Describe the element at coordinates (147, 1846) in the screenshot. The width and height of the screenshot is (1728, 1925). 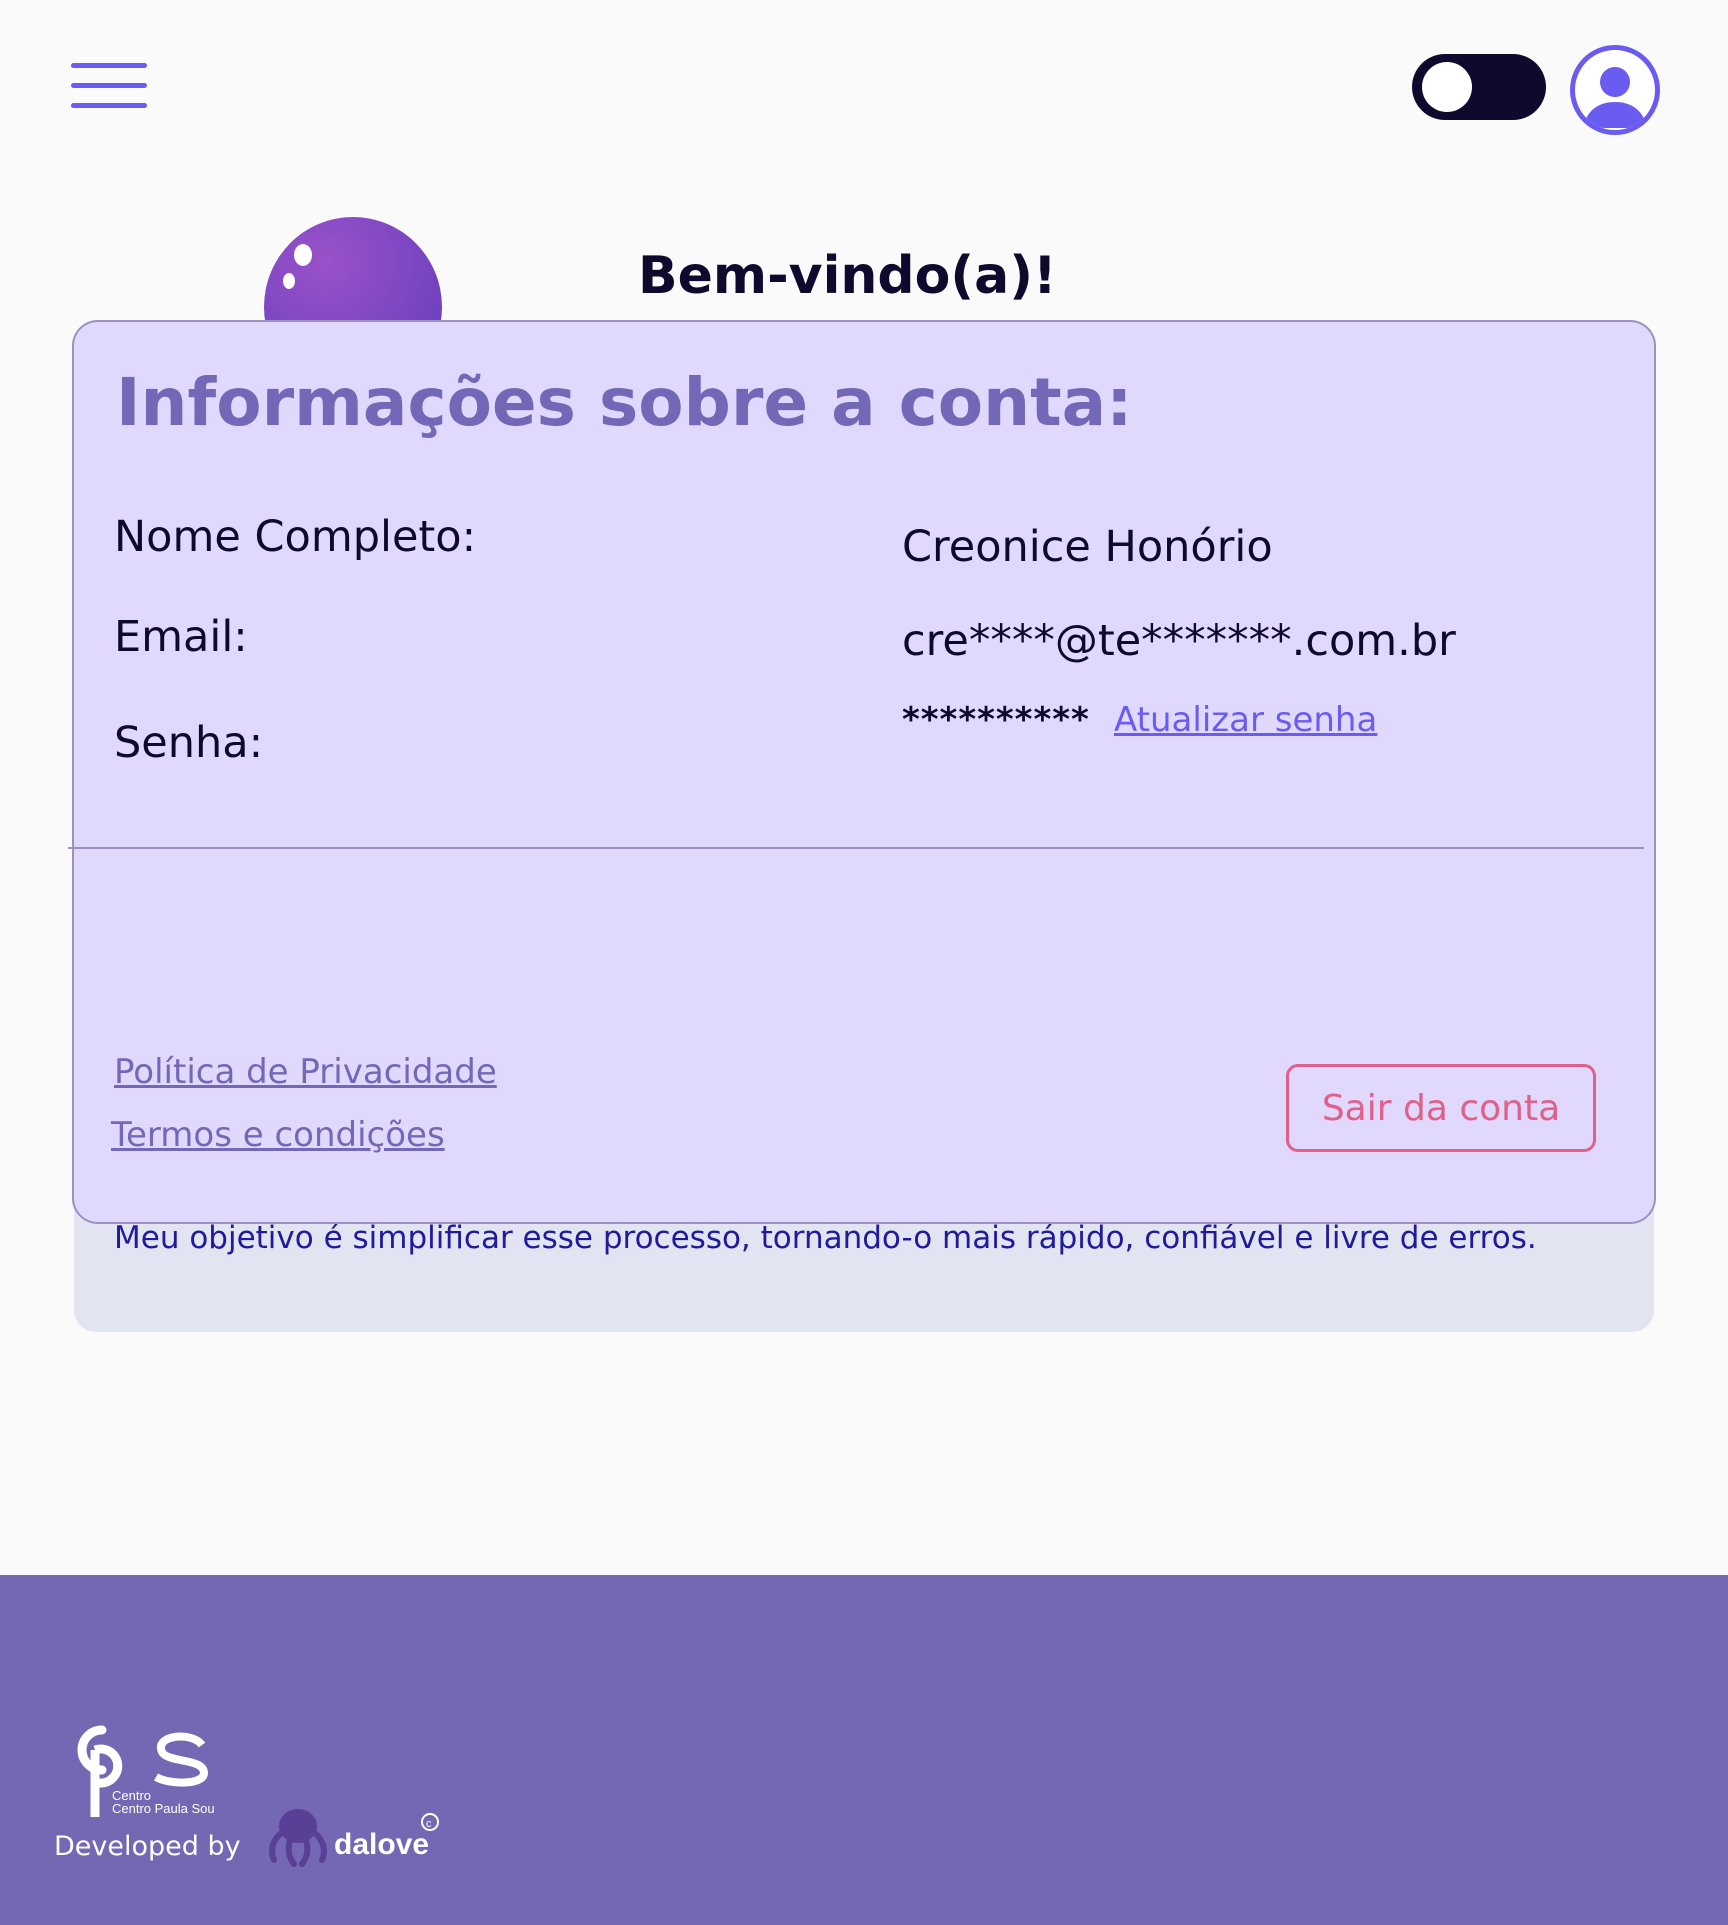
I see `developed-by-label: Developed by` at that location.